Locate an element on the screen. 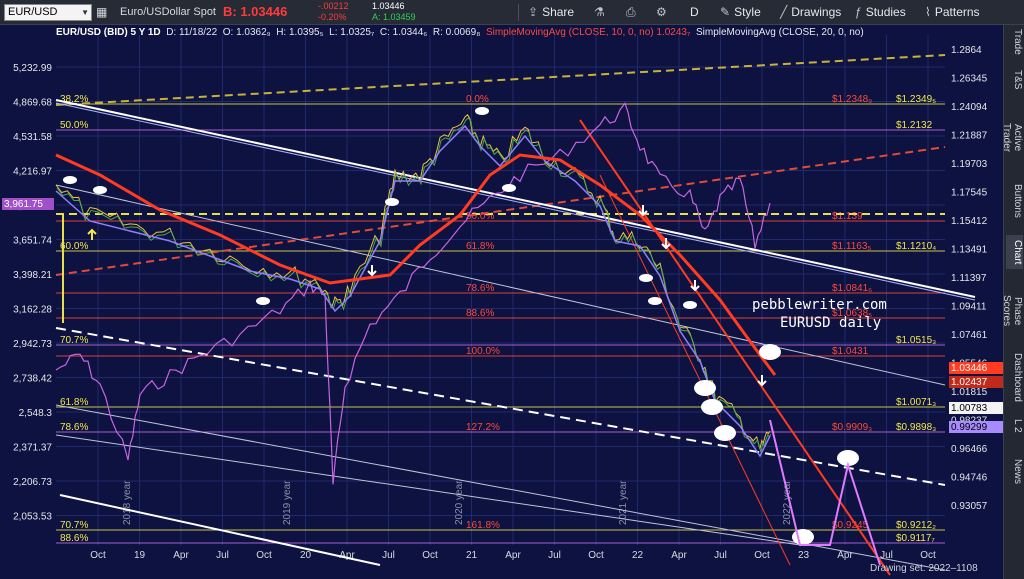 The image size is (1024, 579). right-axis-label: 1.21887 is located at coordinates (969, 136).